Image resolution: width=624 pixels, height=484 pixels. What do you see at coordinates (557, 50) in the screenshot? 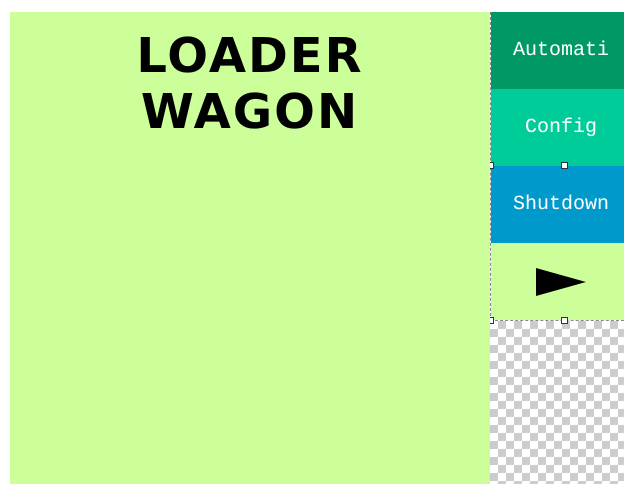
I see `menu-button: Automati` at bounding box center [557, 50].